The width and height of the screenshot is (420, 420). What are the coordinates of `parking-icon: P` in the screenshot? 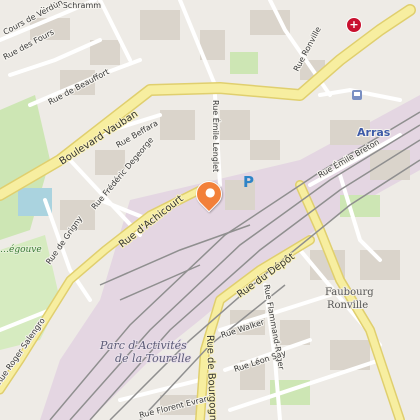 It's located at (248, 182).